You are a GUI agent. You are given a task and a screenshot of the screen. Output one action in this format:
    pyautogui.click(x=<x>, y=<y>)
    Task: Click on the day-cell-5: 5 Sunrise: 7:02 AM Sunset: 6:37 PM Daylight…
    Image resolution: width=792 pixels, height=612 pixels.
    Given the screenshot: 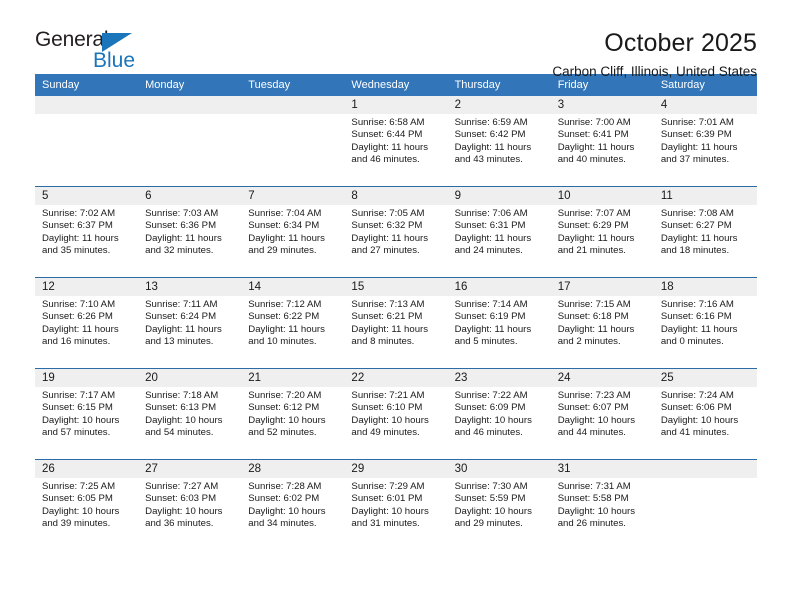 What is the action you would take?
    pyautogui.click(x=87, y=232)
    